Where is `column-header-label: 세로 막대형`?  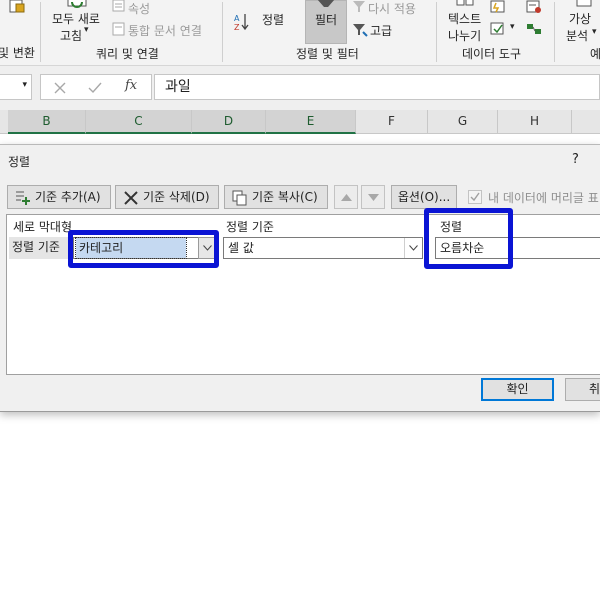 column-header-label: 세로 막대형 is located at coordinates (43, 227).